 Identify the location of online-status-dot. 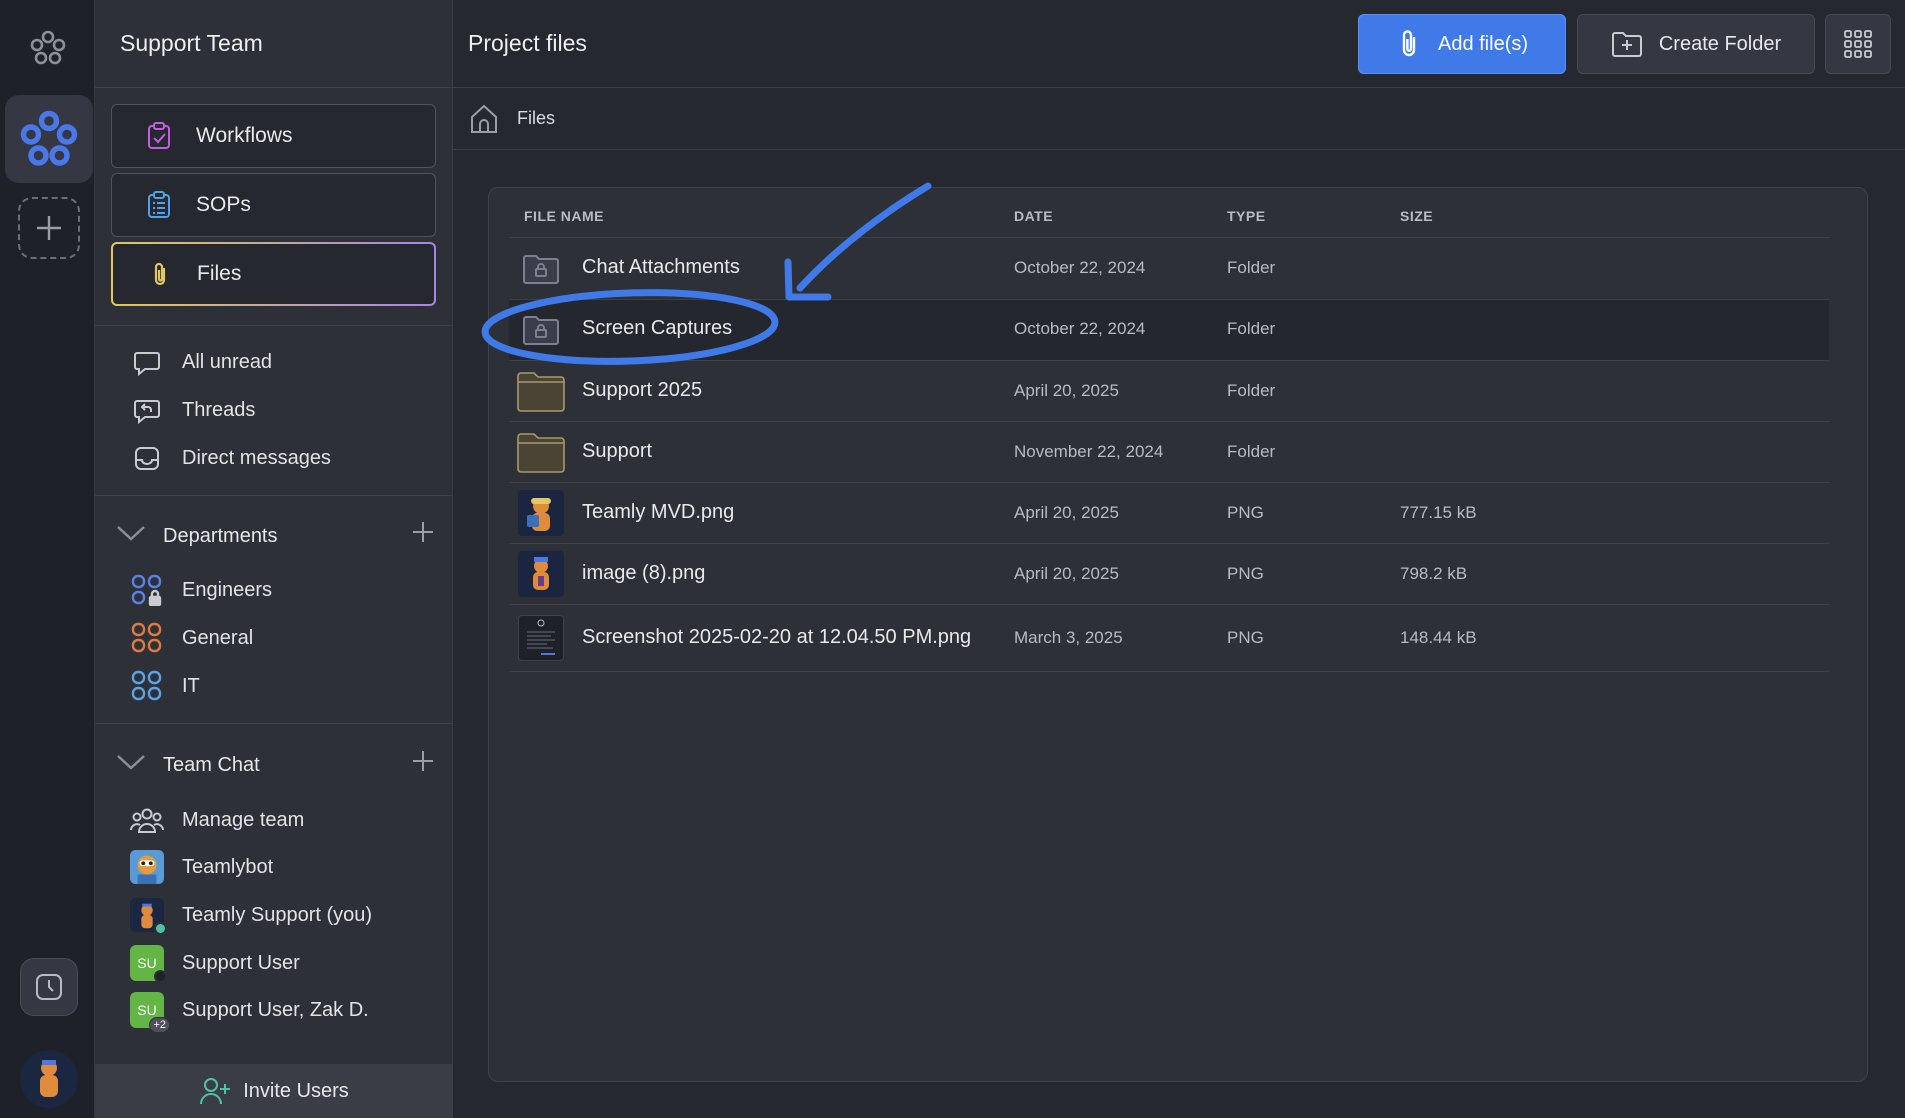
(160, 928).